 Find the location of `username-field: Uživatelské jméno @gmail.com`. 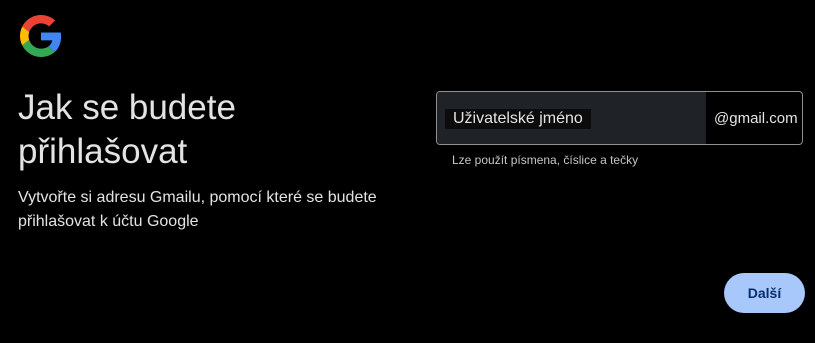

username-field: Uživatelské jméno @gmail.com is located at coordinates (619, 118).